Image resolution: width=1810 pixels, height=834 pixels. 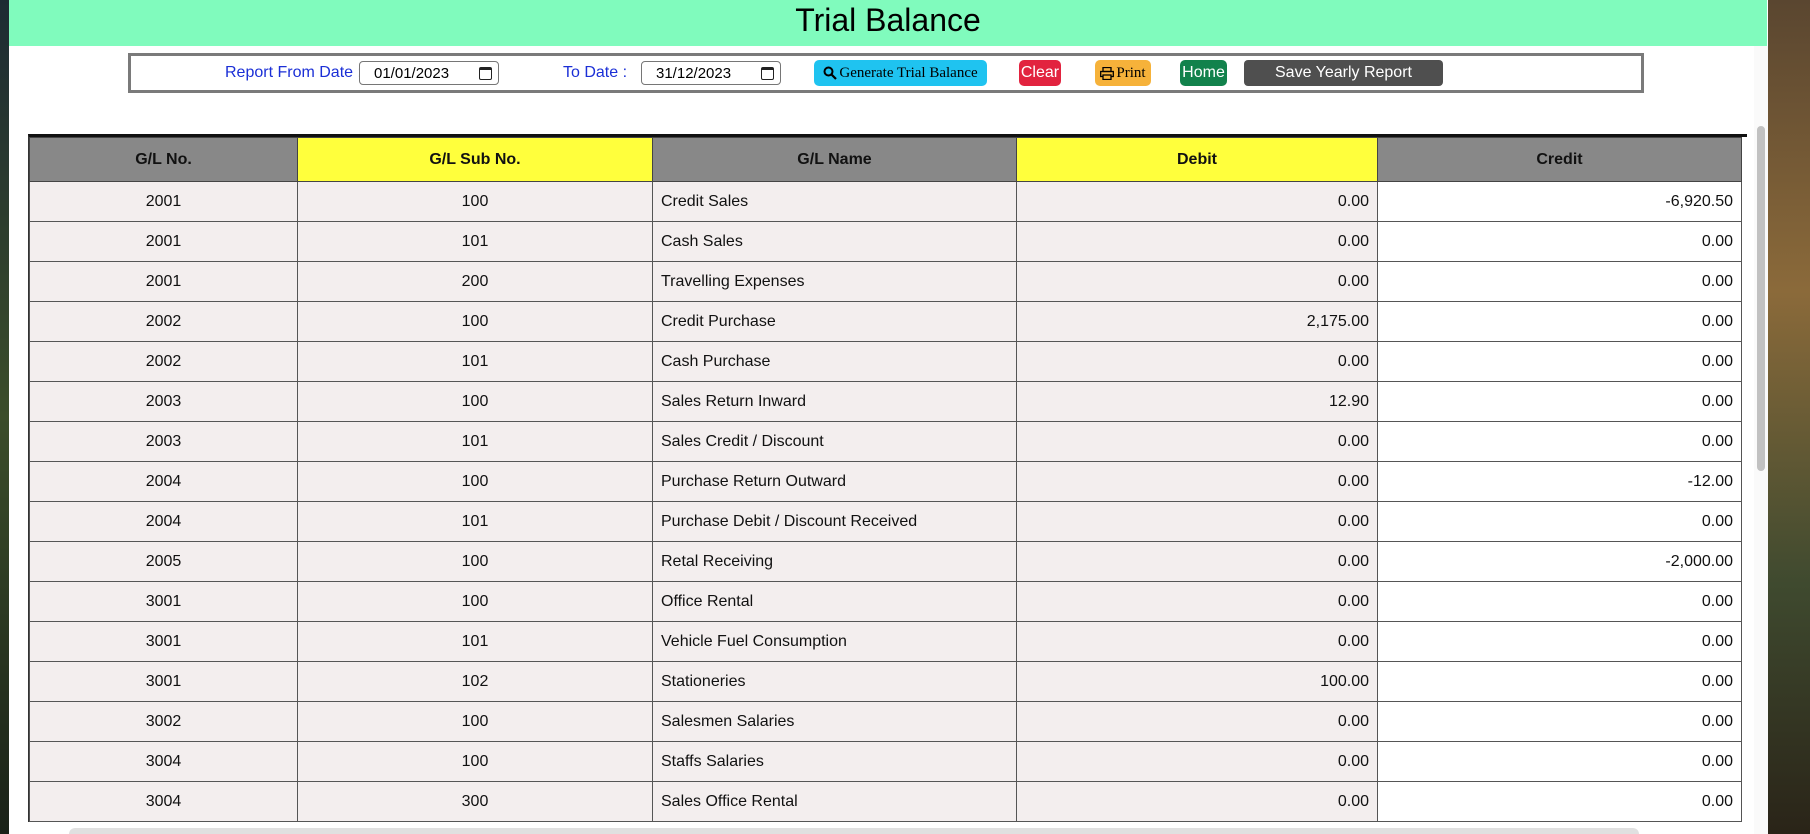 I want to click on print-label: Print, so click(x=1131, y=72).